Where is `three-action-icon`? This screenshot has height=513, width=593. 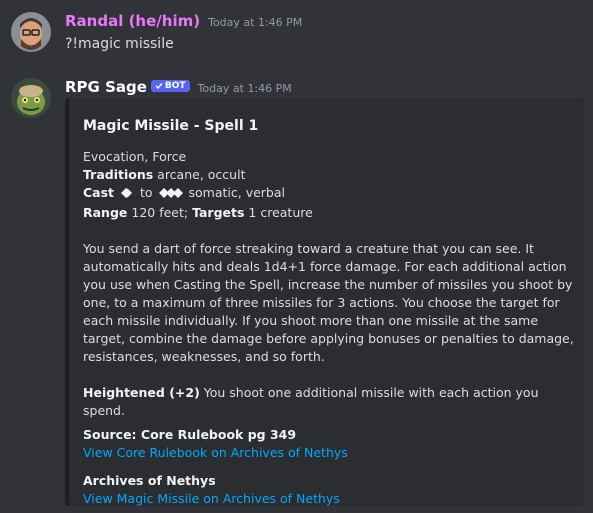 three-action-icon is located at coordinates (170, 195).